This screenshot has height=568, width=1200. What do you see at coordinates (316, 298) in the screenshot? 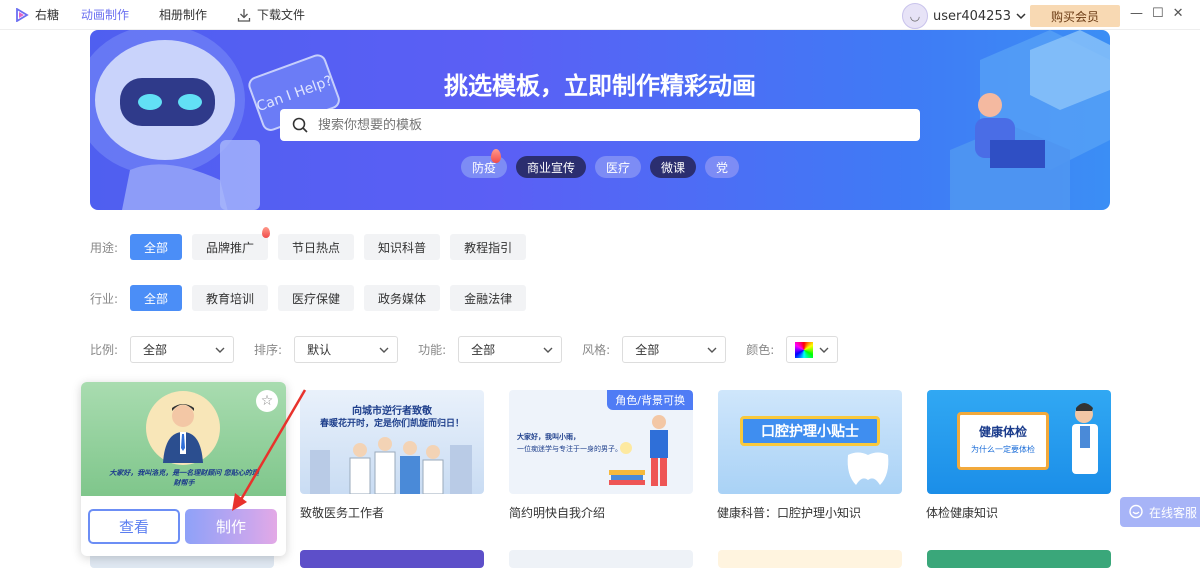
I see `industry-healthcare: 医疗保健` at bounding box center [316, 298].